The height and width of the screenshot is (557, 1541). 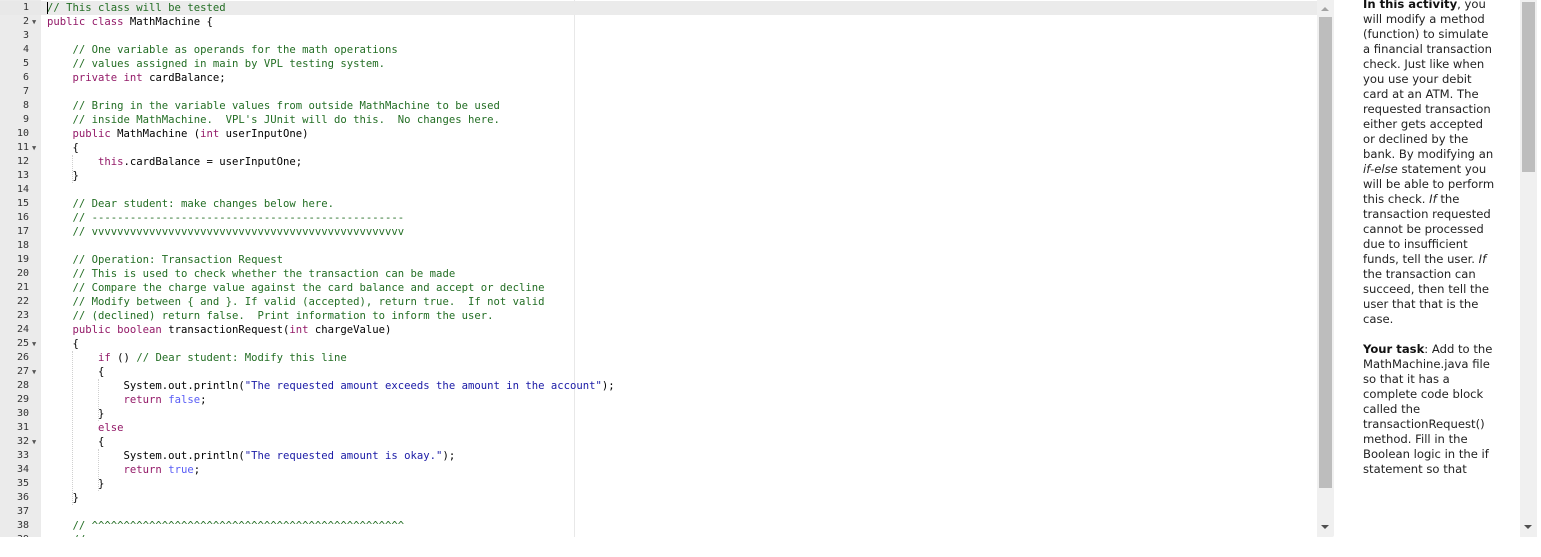 What do you see at coordinates (1325, 527) in the screenshot?
I see `scroll-down-arrow-icon` at bounding box center [1325, 527].